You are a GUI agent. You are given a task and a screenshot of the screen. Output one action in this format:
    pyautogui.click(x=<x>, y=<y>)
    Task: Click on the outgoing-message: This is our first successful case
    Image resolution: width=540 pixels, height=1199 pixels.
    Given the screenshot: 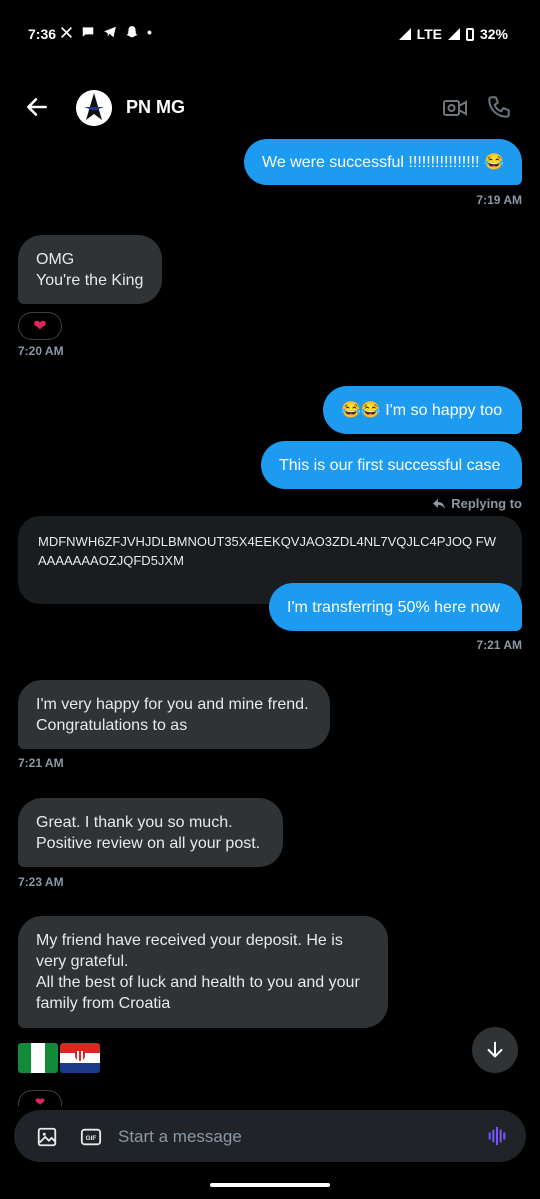 What is the action you would take?
    pyautogui.click(x=391, y=465)
    